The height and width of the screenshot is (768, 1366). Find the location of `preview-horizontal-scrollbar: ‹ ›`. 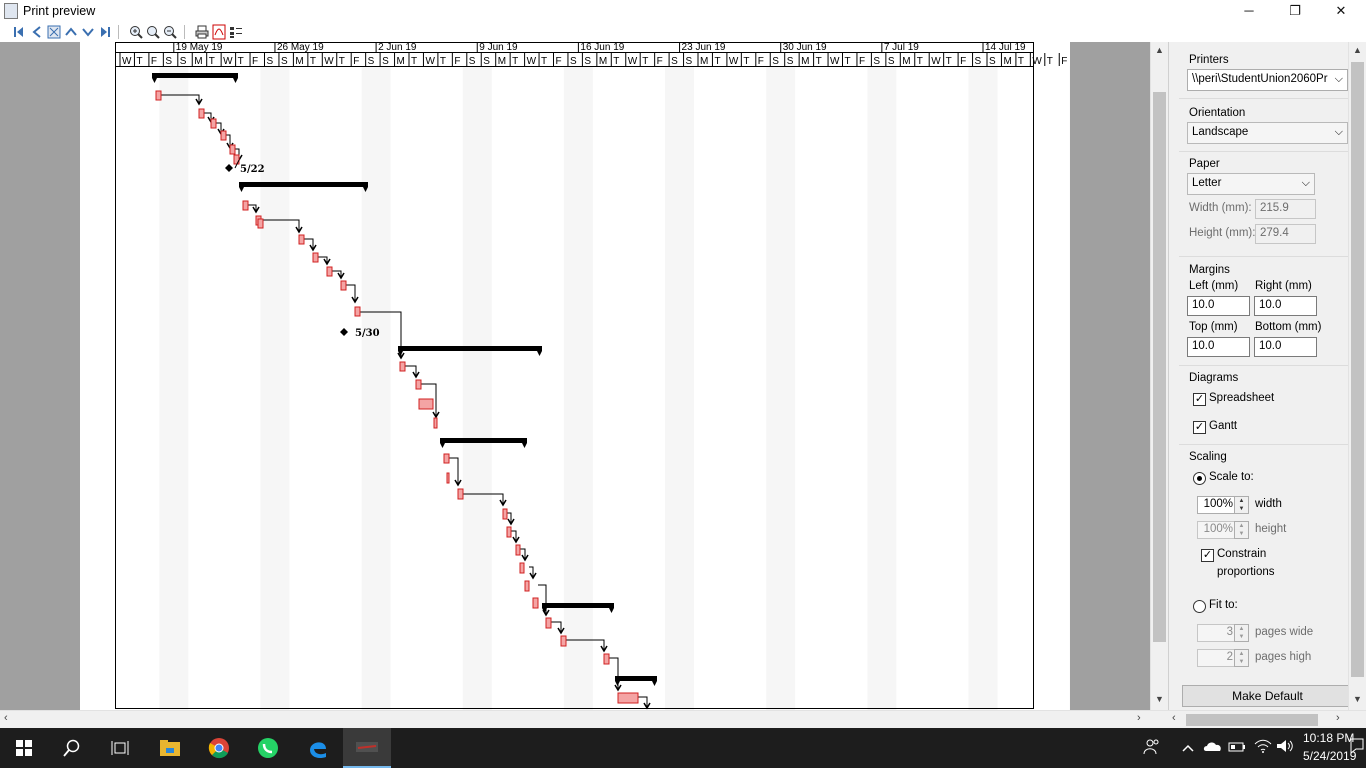

preview-horizontal-scrollbar: ‹ › is located at coordinates (584, 719).